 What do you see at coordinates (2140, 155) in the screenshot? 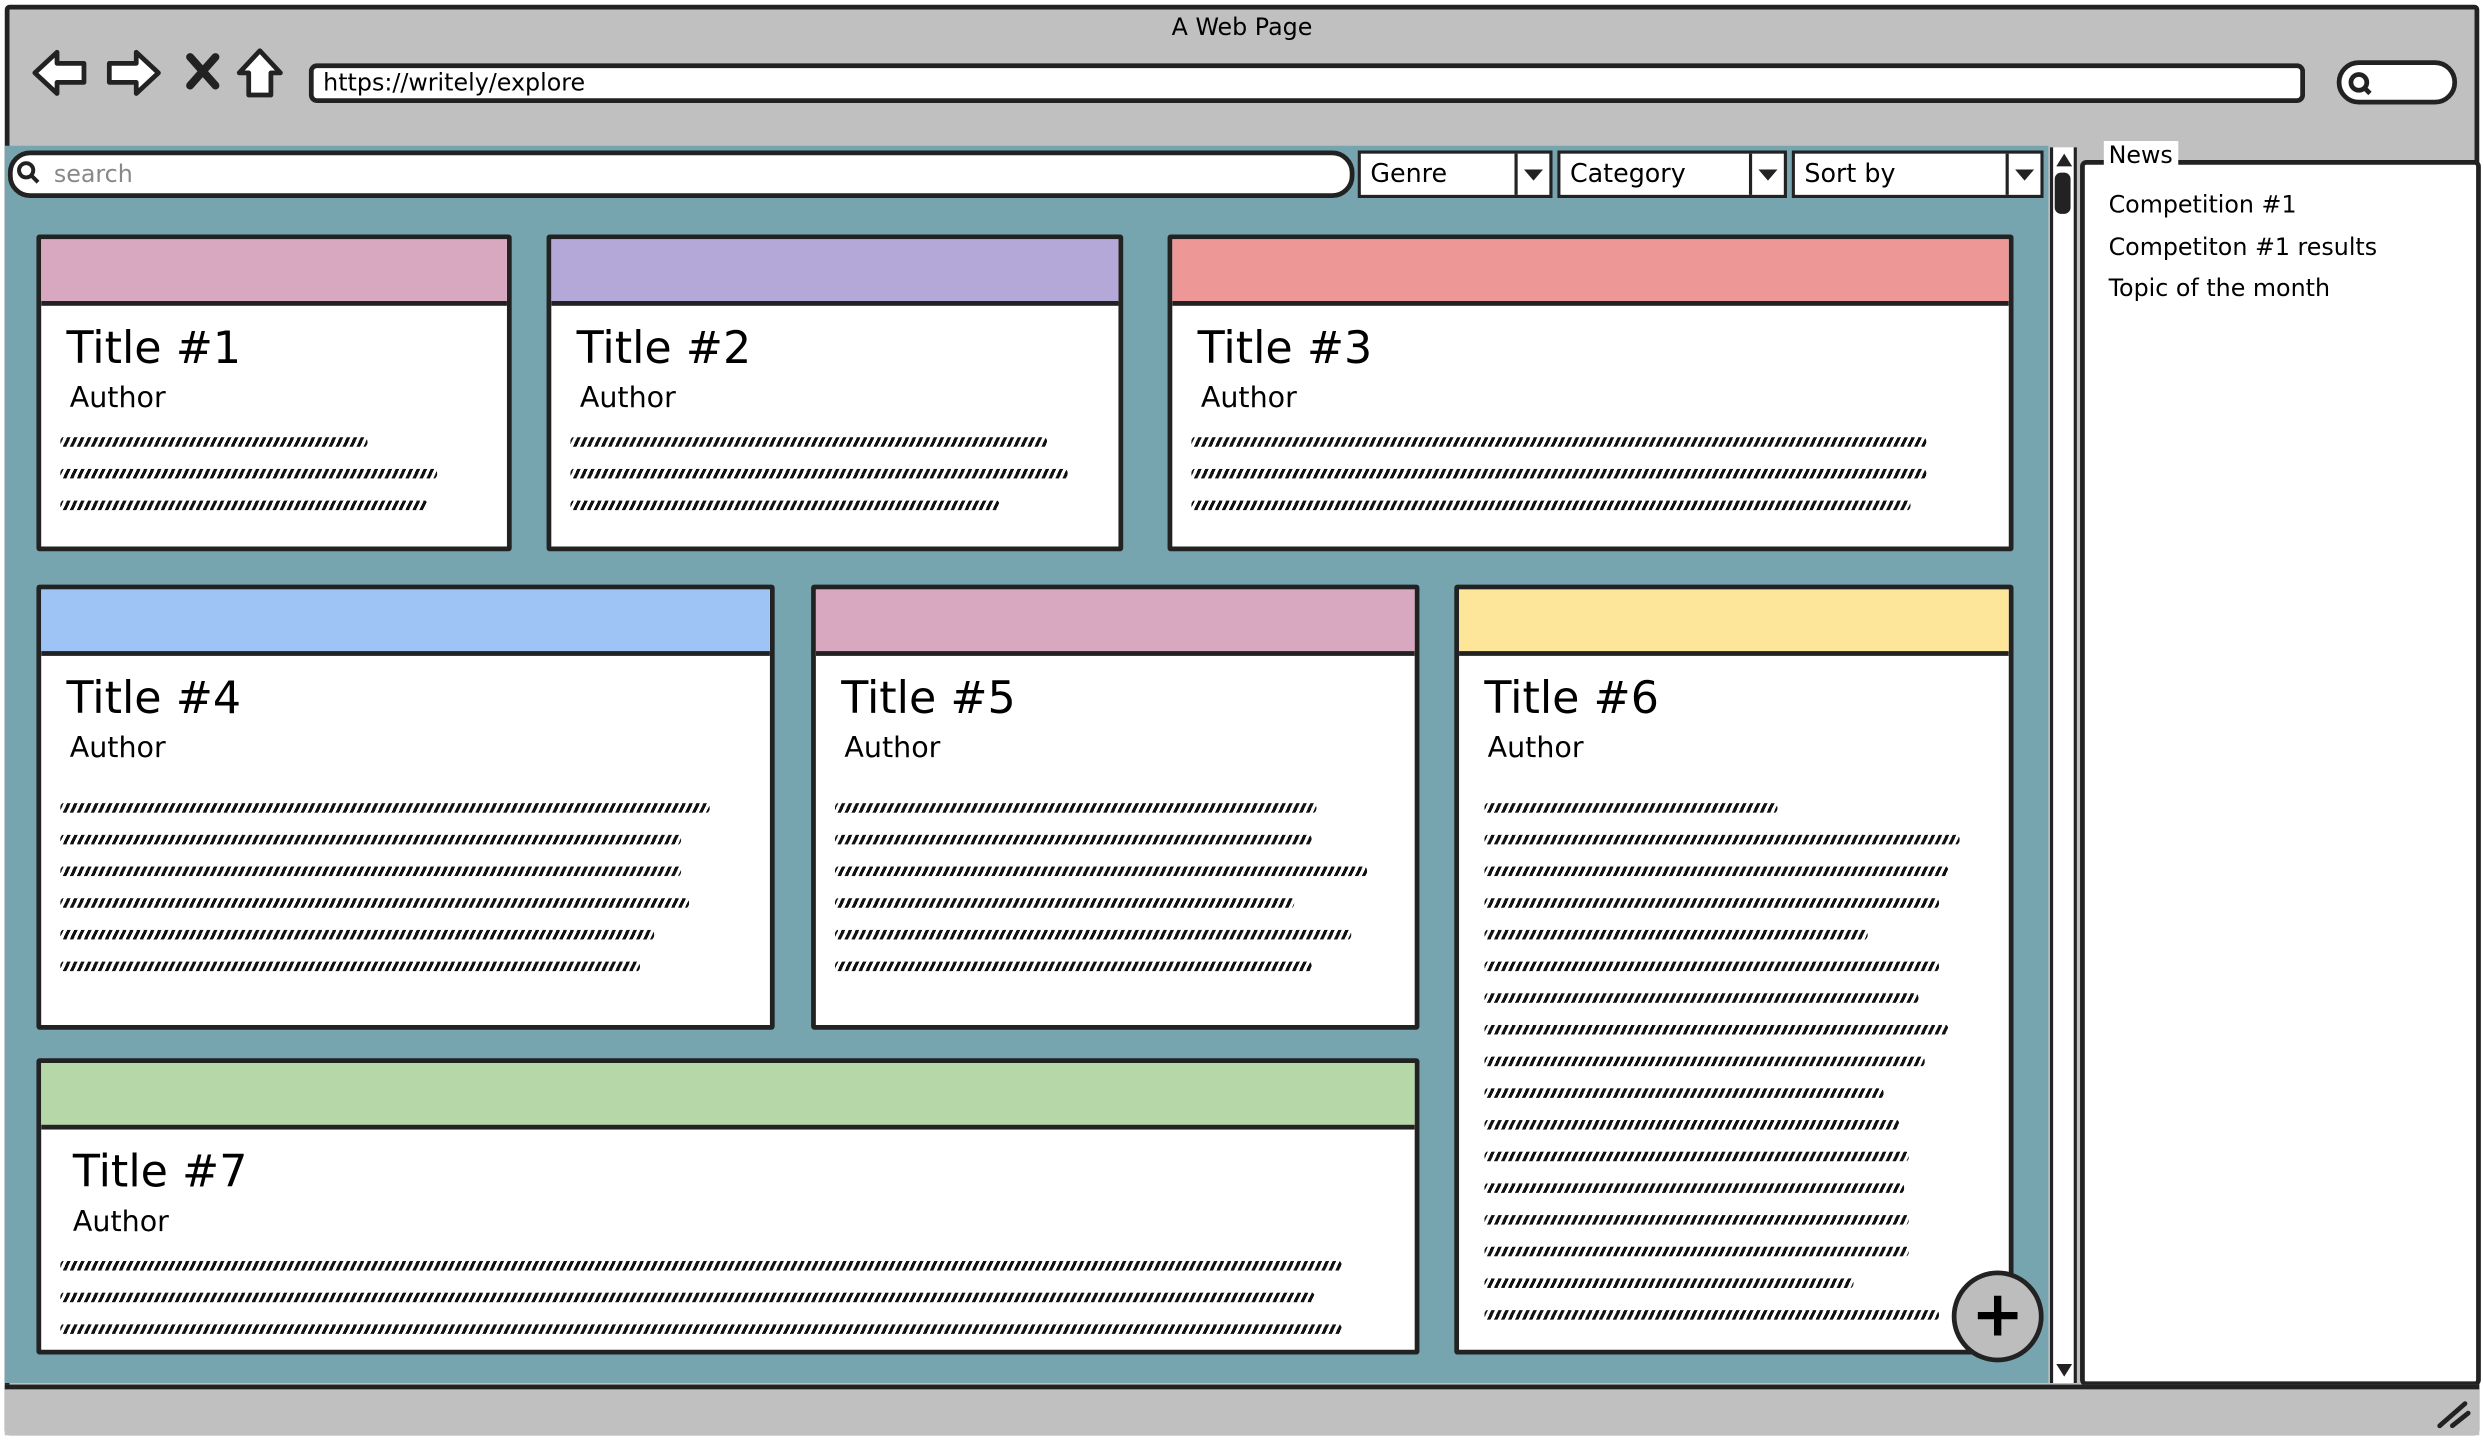
I see `news-panel-title: News` at bounding box center [2140, 155].